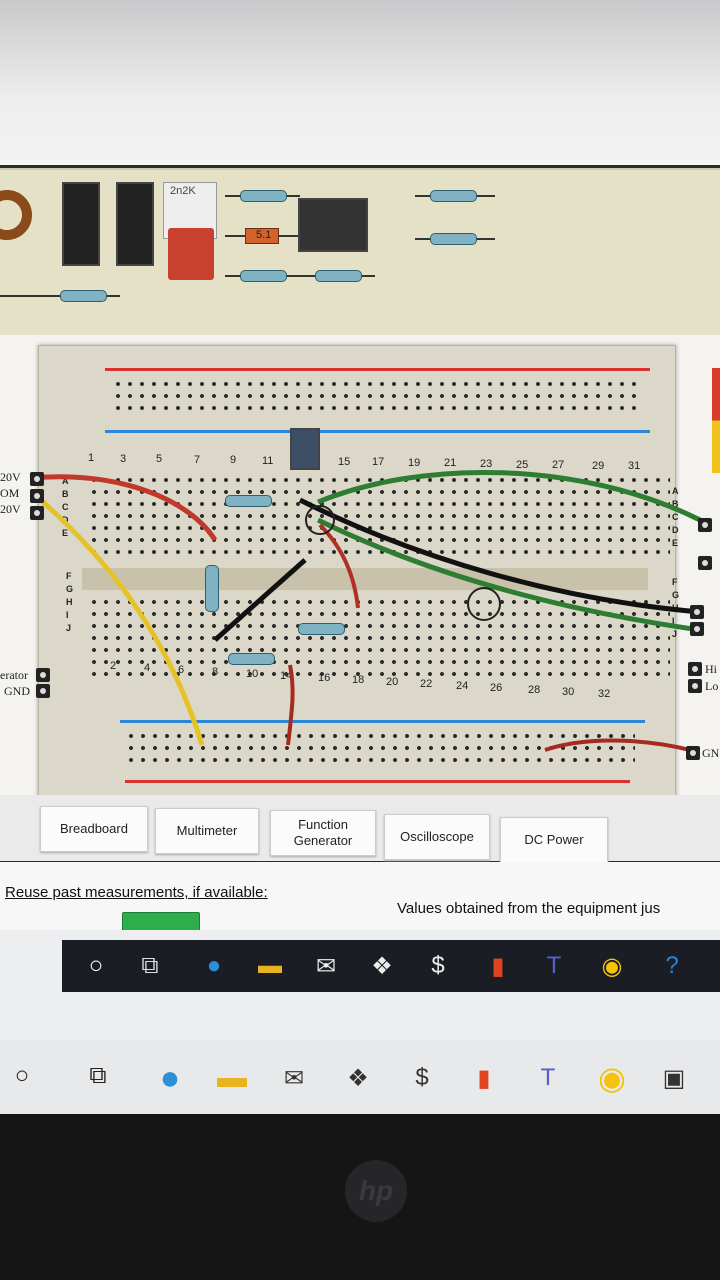 This screenshot has width=720, height=1280. I want to click on black-wire-long, so click(499, 556).